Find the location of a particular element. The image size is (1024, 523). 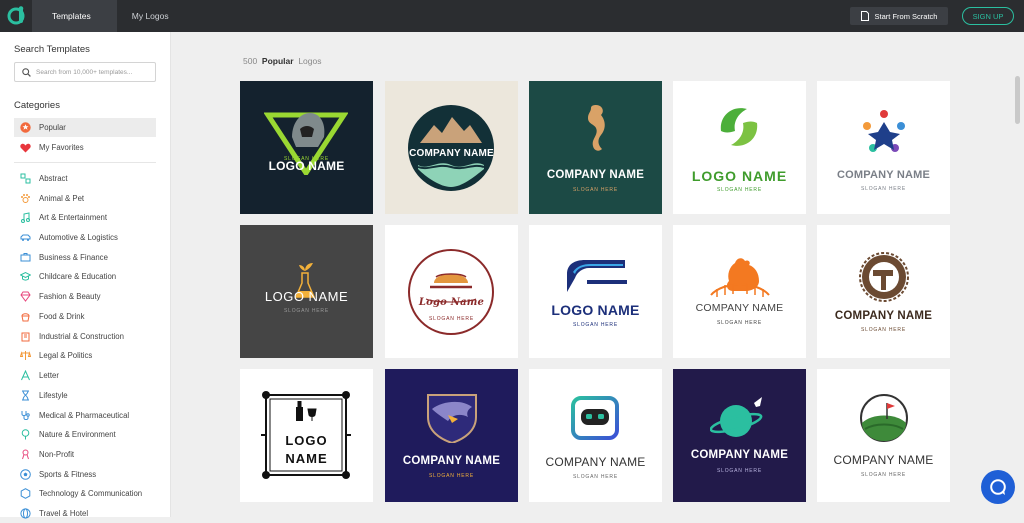

category-medical-pharmaceutical: Medical & Pharmaceutical is located at coordinates (85, 415).